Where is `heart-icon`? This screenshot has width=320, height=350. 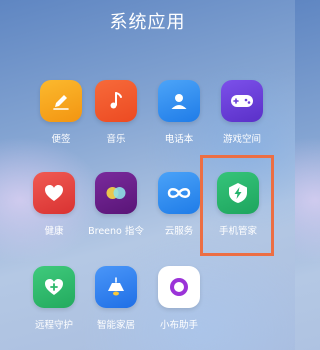
heart-icon is located at coordinates (54, 193).